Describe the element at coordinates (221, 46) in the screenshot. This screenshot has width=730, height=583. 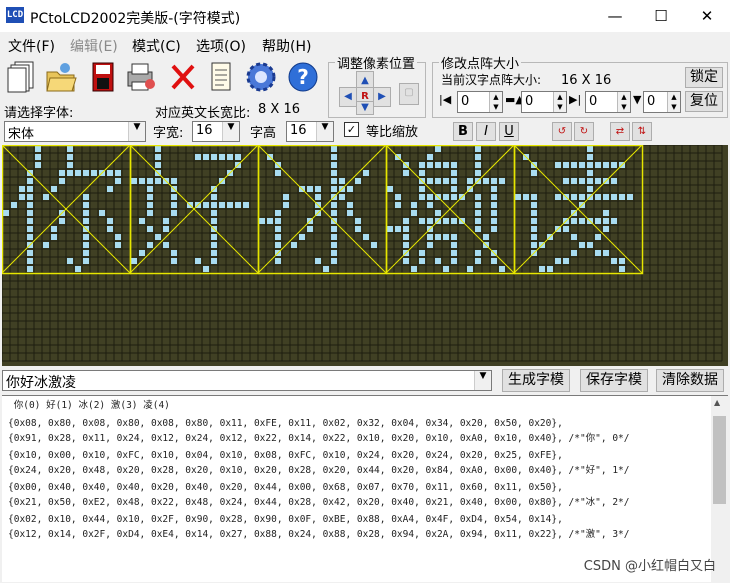
I see `menu-options: 选项(O)` at that location.